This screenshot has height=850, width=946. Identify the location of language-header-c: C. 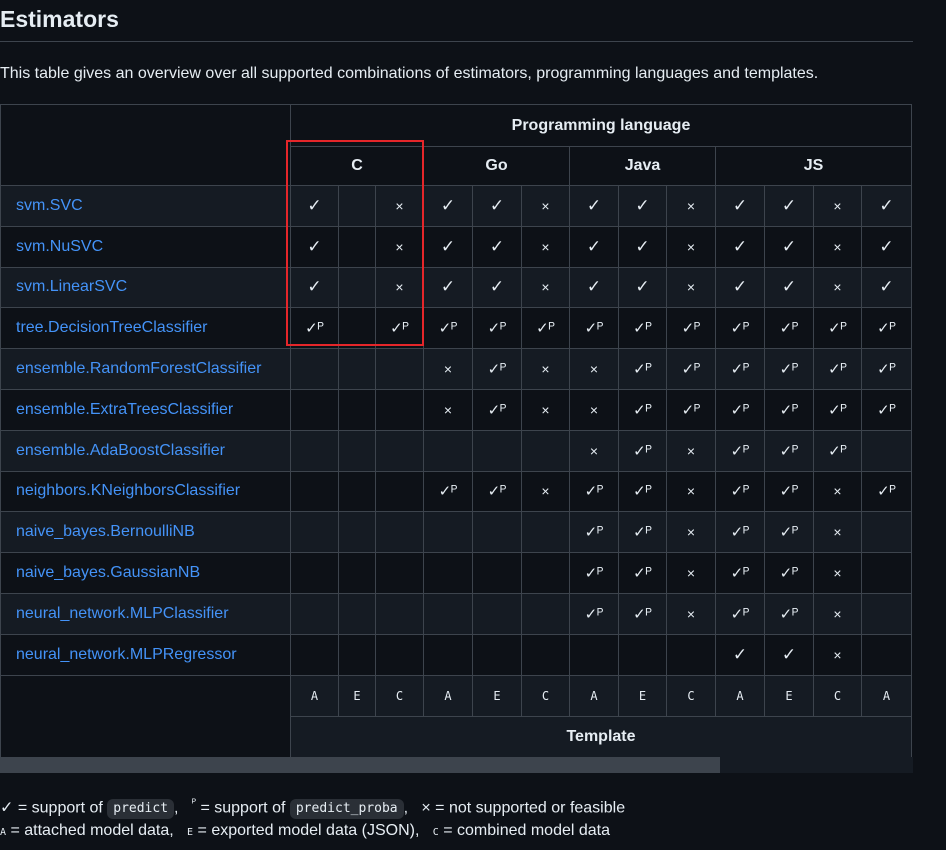
(357, 166).